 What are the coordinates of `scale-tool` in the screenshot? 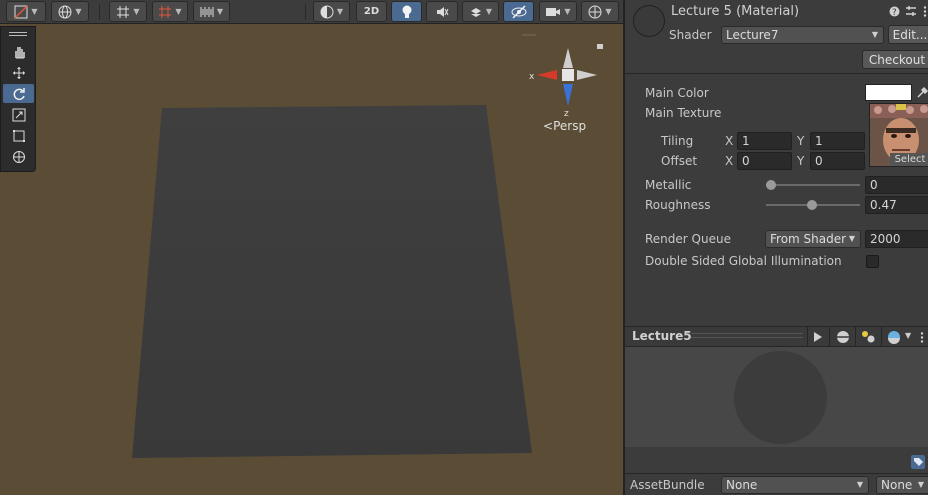 It's located at (18, 114).